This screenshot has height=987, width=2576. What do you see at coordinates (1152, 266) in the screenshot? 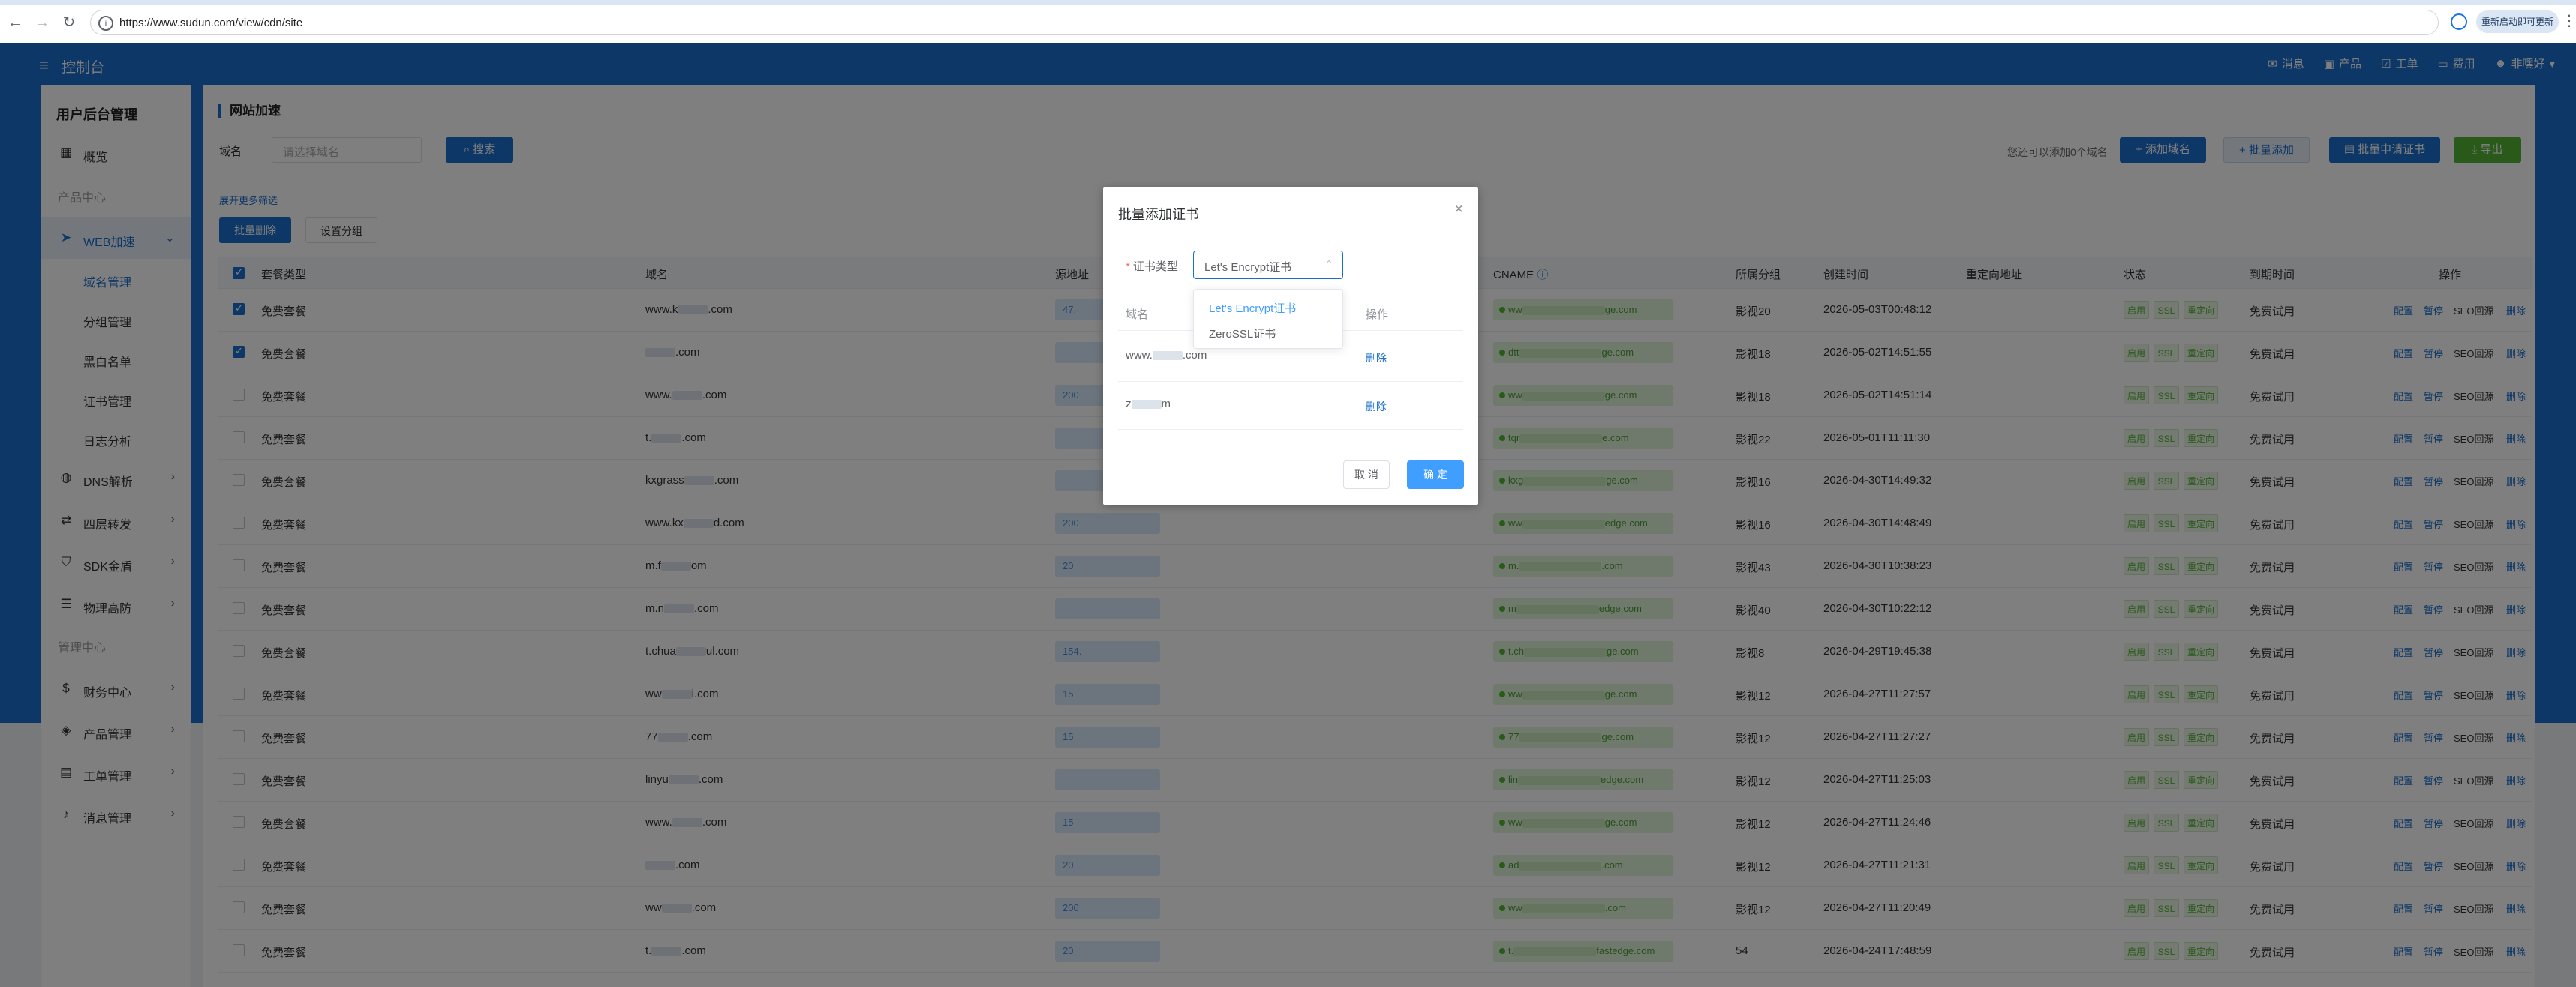
I see `cert-type-label: * 证书类型` at bounding box center [1152, 266].